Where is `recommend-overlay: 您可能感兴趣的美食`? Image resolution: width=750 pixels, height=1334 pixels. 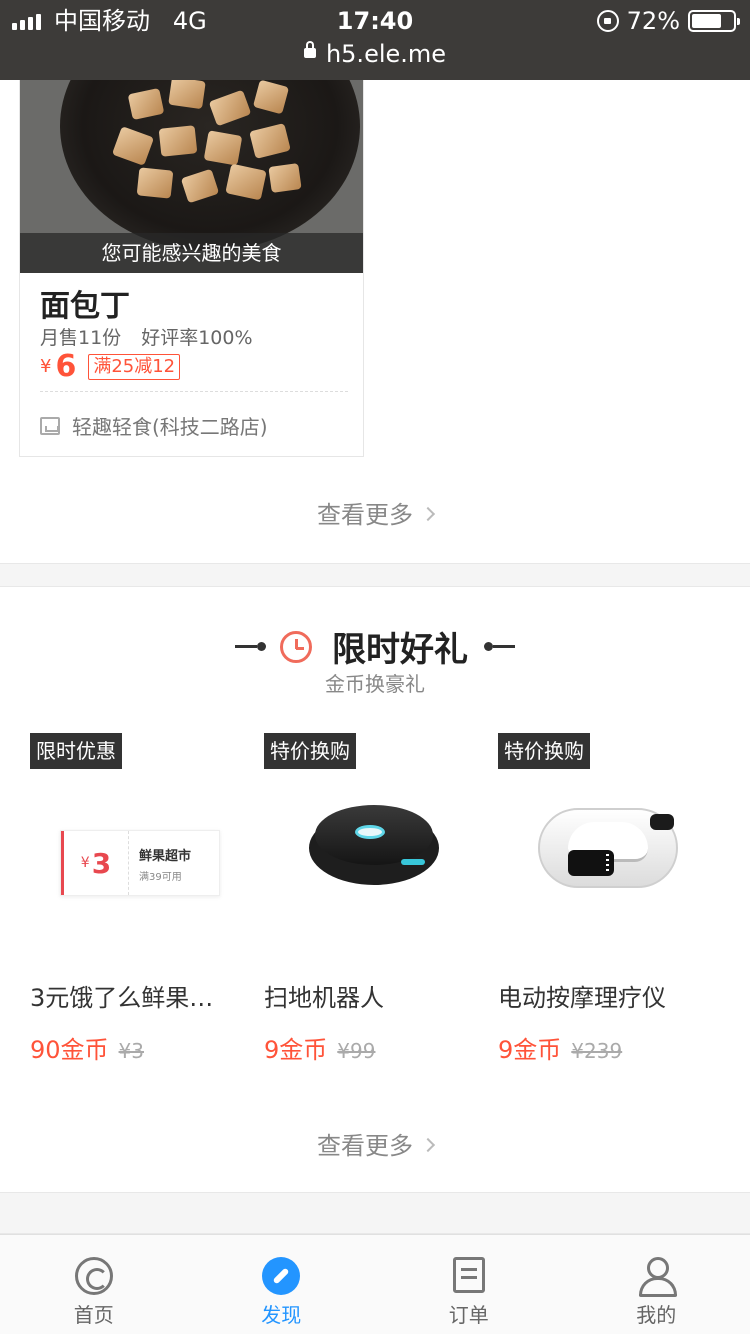
recommend-overlay: 您可能感兴趣的美食 is located at coordinates (191, 253).